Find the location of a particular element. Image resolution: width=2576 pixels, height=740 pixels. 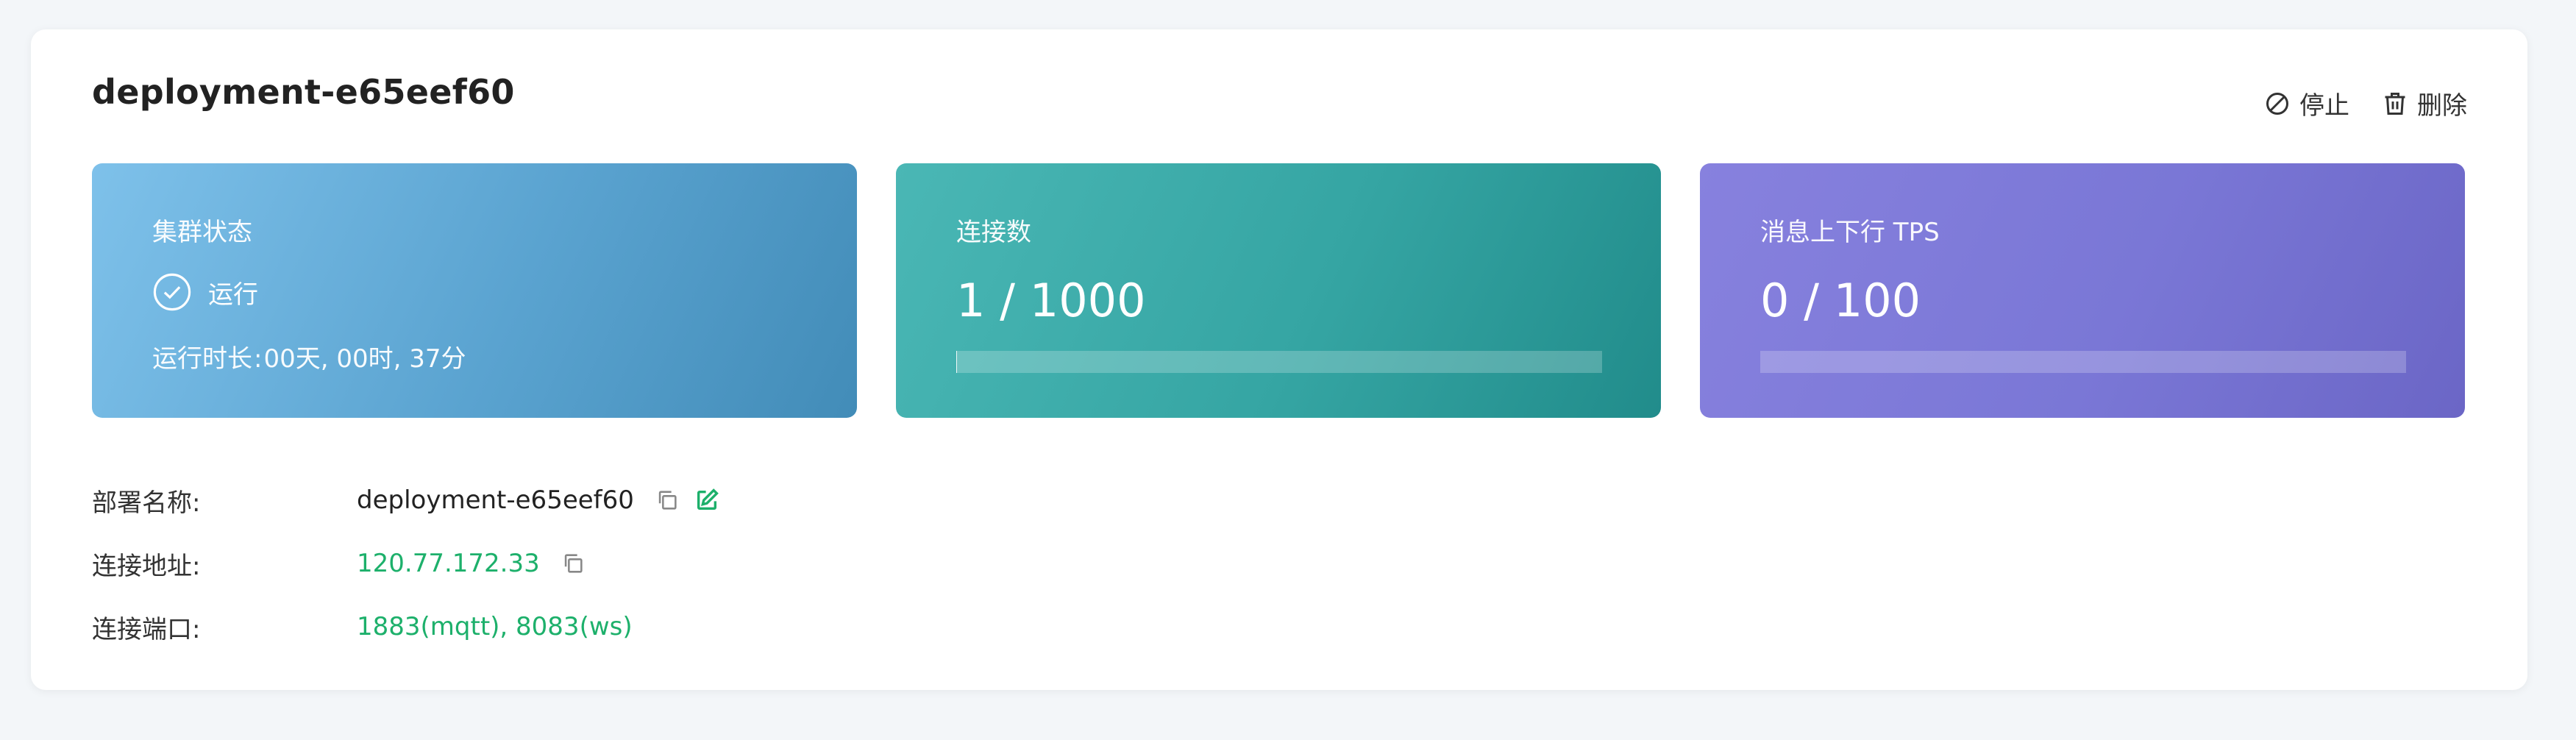

cluster-status-card: 集群状态 运行 运行时长:00天, 00时, 37分 is located at coordinates (474, 290).